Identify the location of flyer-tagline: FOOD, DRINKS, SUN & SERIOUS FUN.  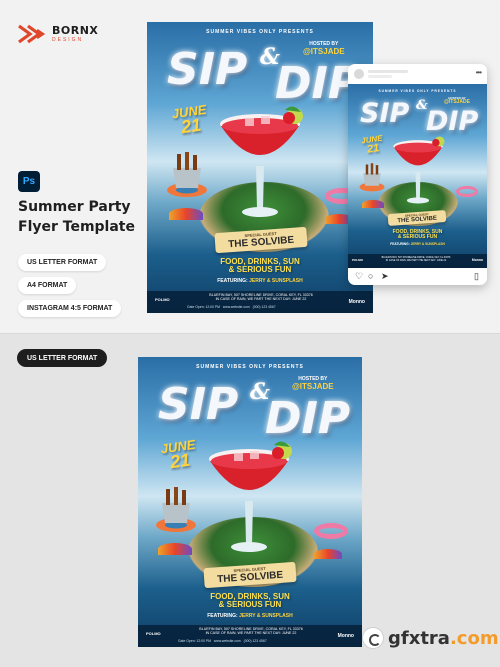
(260, 266).